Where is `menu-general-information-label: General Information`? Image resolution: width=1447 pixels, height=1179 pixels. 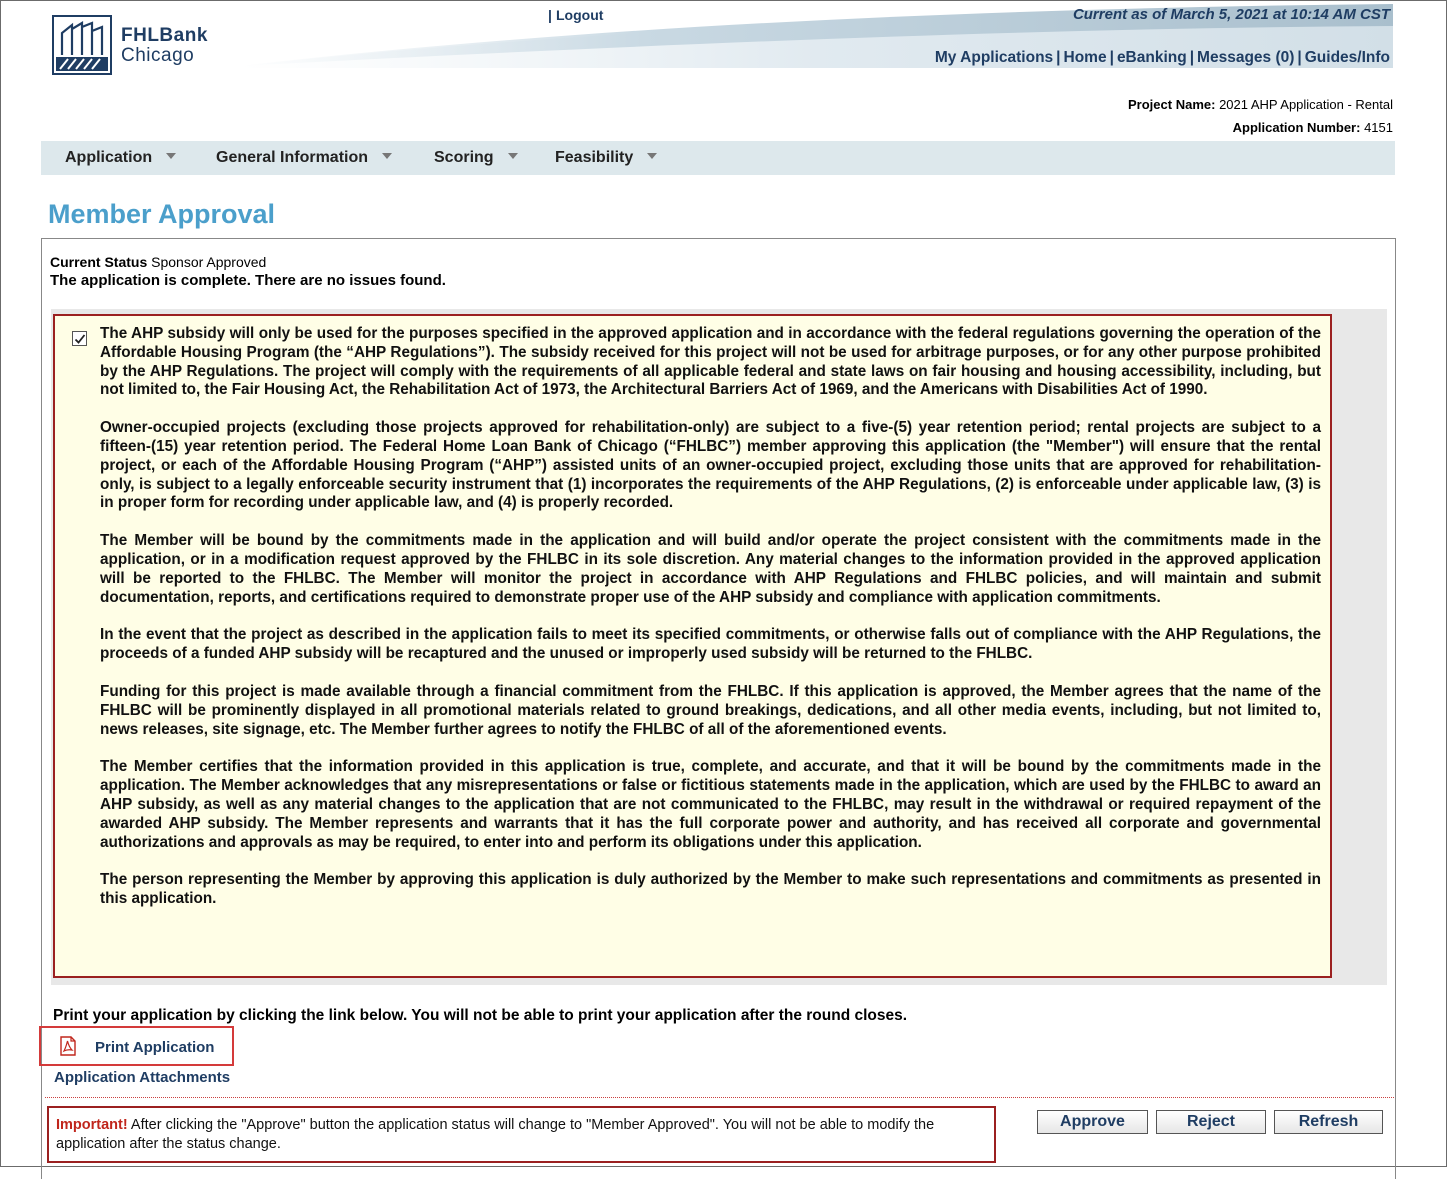
menu-general-information-label: General Information is located at coordinates (292, 157).